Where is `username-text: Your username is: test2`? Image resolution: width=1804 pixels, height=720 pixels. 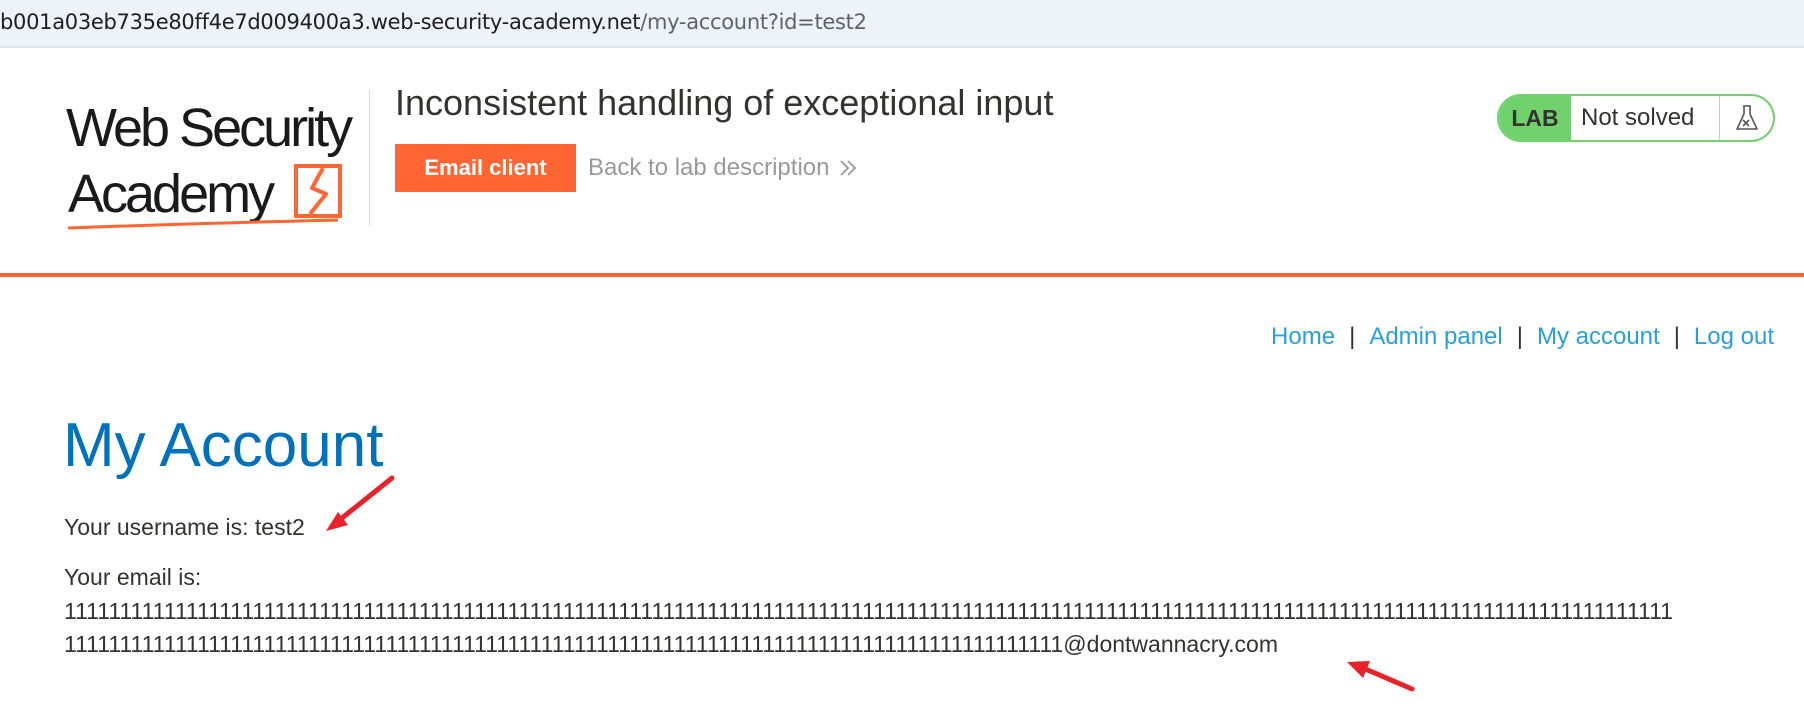
username-text: Your username is: test2 is located at coordinates (184, 527).